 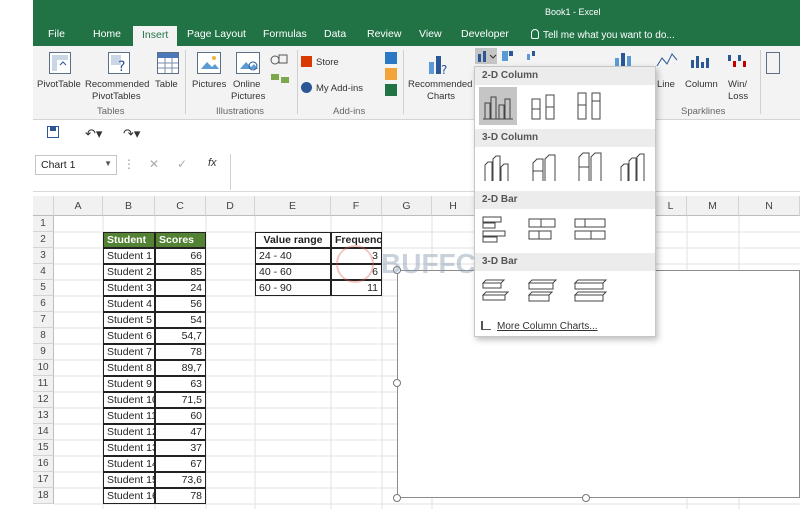 What do you see at coordinates (320, 62) in the screenshot?
I see `store-button: Store` at bounding box center [320, 62].